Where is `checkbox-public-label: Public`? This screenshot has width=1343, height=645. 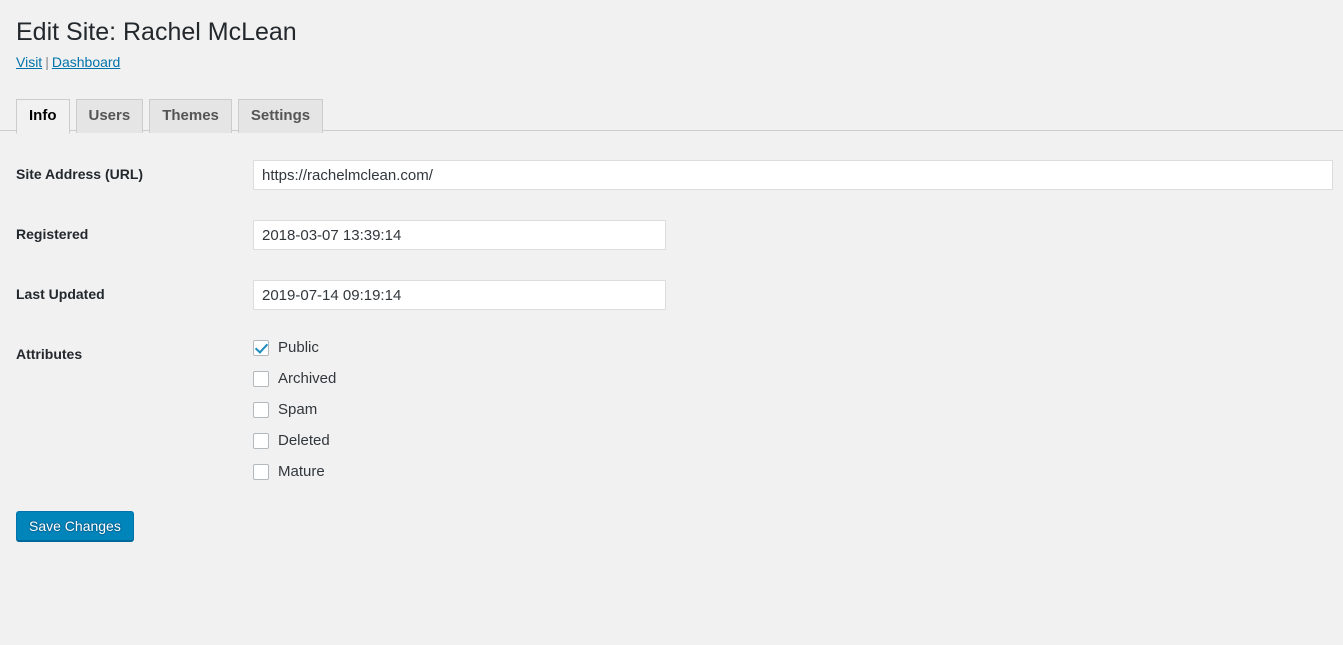 checkbox-public-label: Public is located at coordinates (298, 348).